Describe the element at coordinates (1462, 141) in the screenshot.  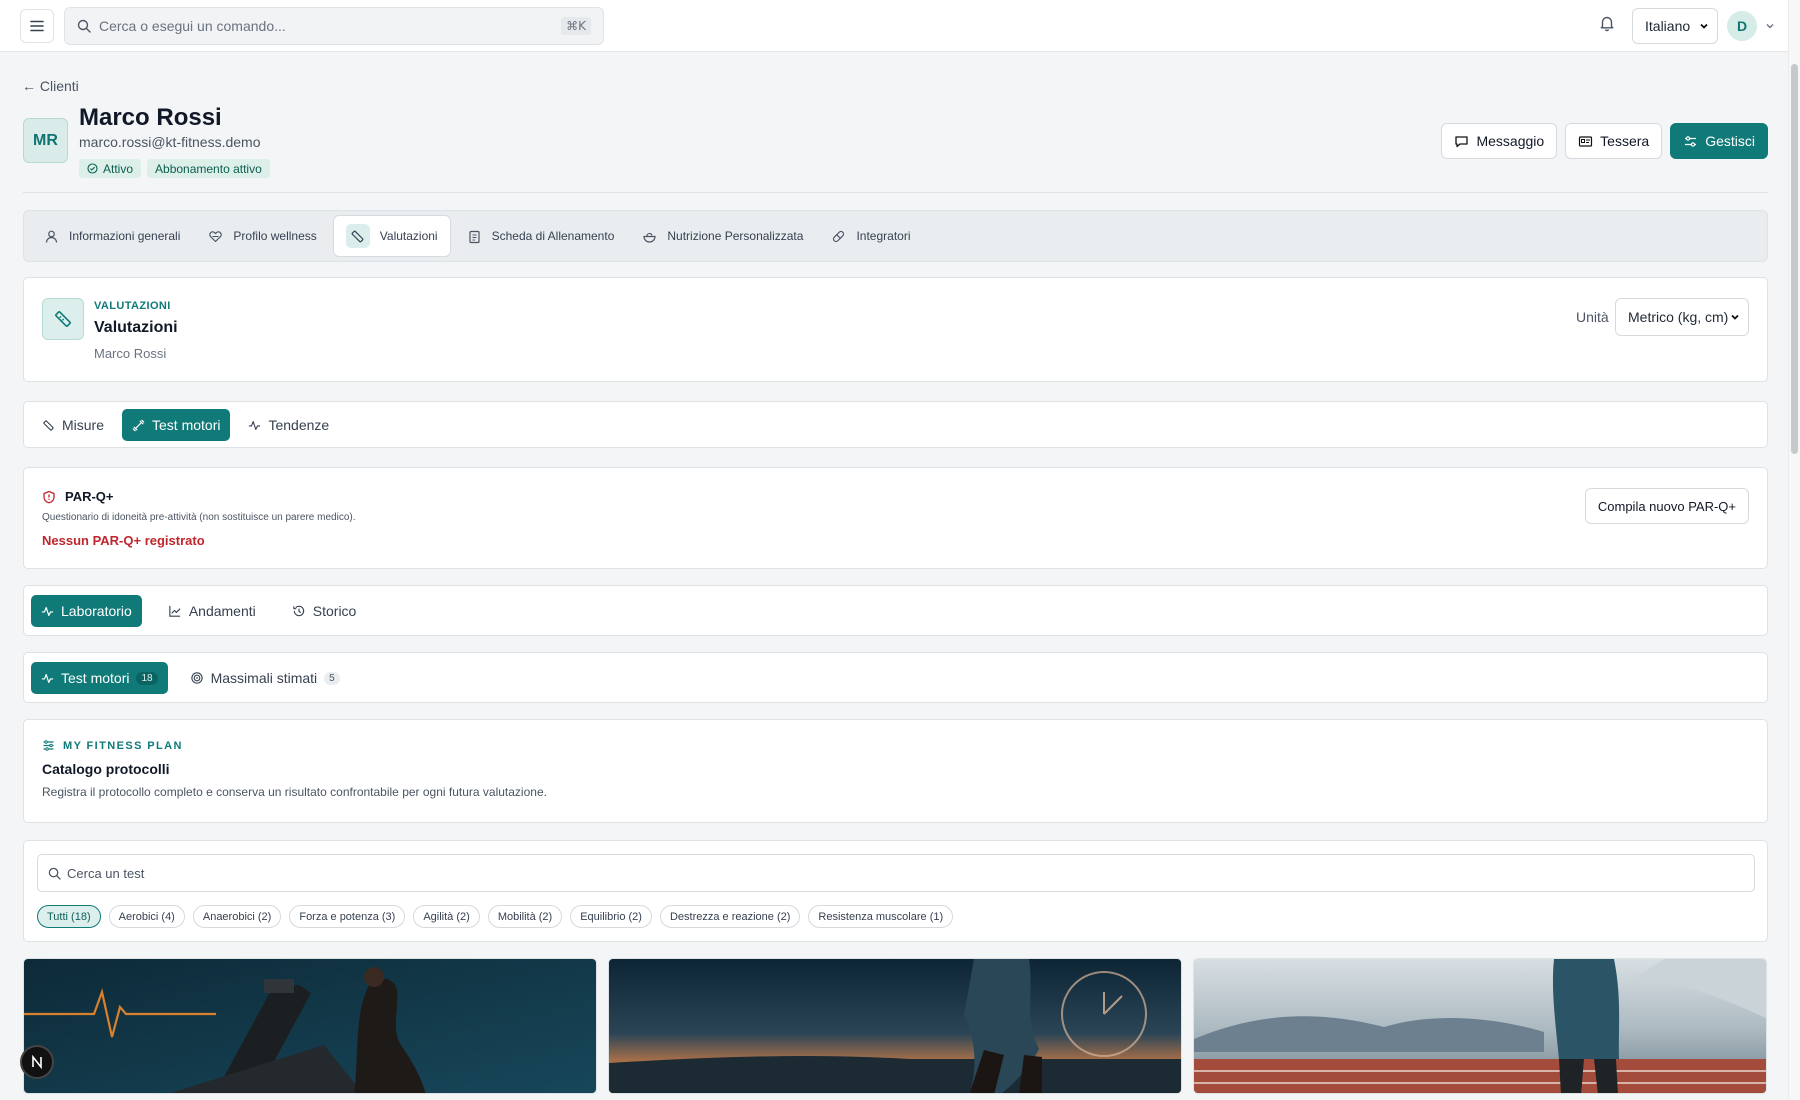
I see `message-icon` at that location.